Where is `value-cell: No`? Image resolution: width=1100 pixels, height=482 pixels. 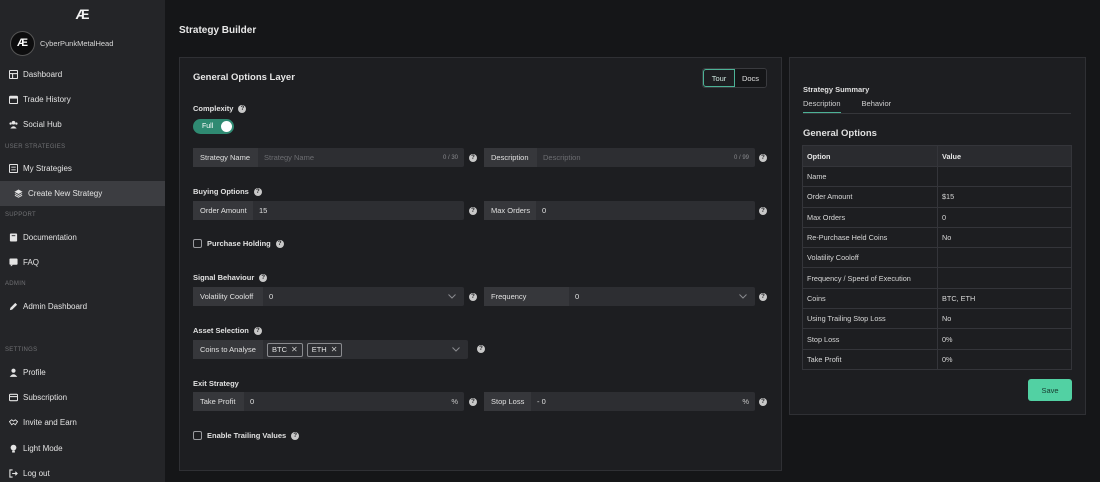 value-cell: No is located at coordinates (1004, 237).